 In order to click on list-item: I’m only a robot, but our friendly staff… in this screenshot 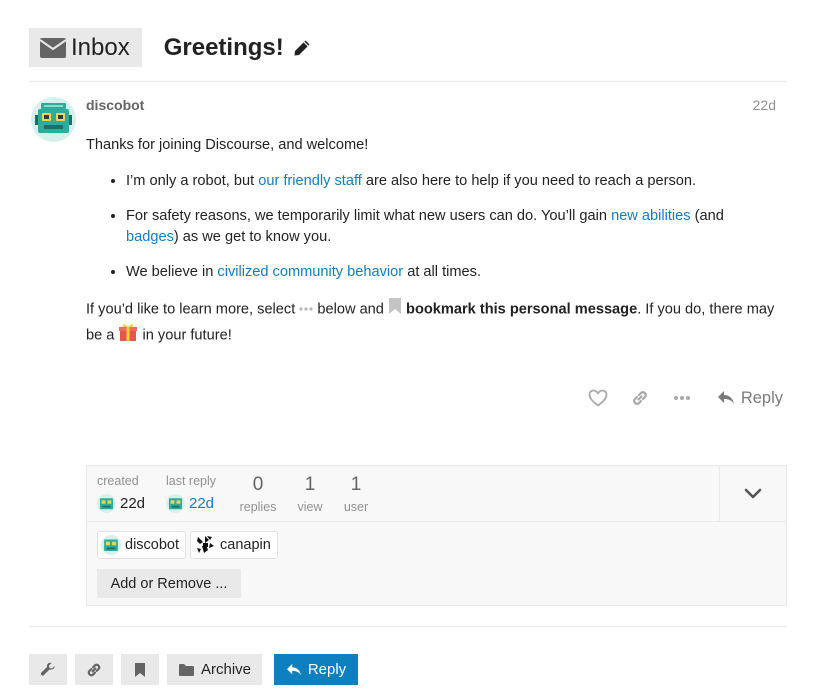, I will do `click(451, 181)`.